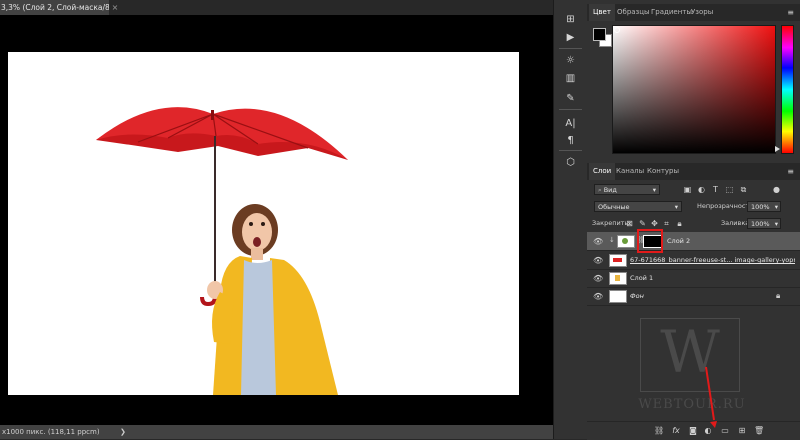  Describe the element at coordinates (570, 78) in the screenshot. I see `histogram-icon: ▥` at that location.